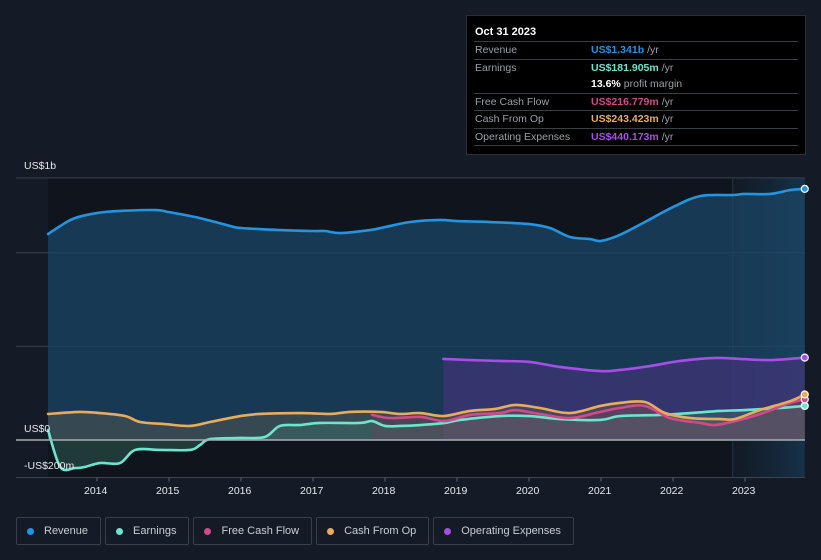 The height and width of the screenshot is (560, 821). Describe the element at coordinates (384, 491) in the screenshot. I see `x-tick-label: 2018` at that location.